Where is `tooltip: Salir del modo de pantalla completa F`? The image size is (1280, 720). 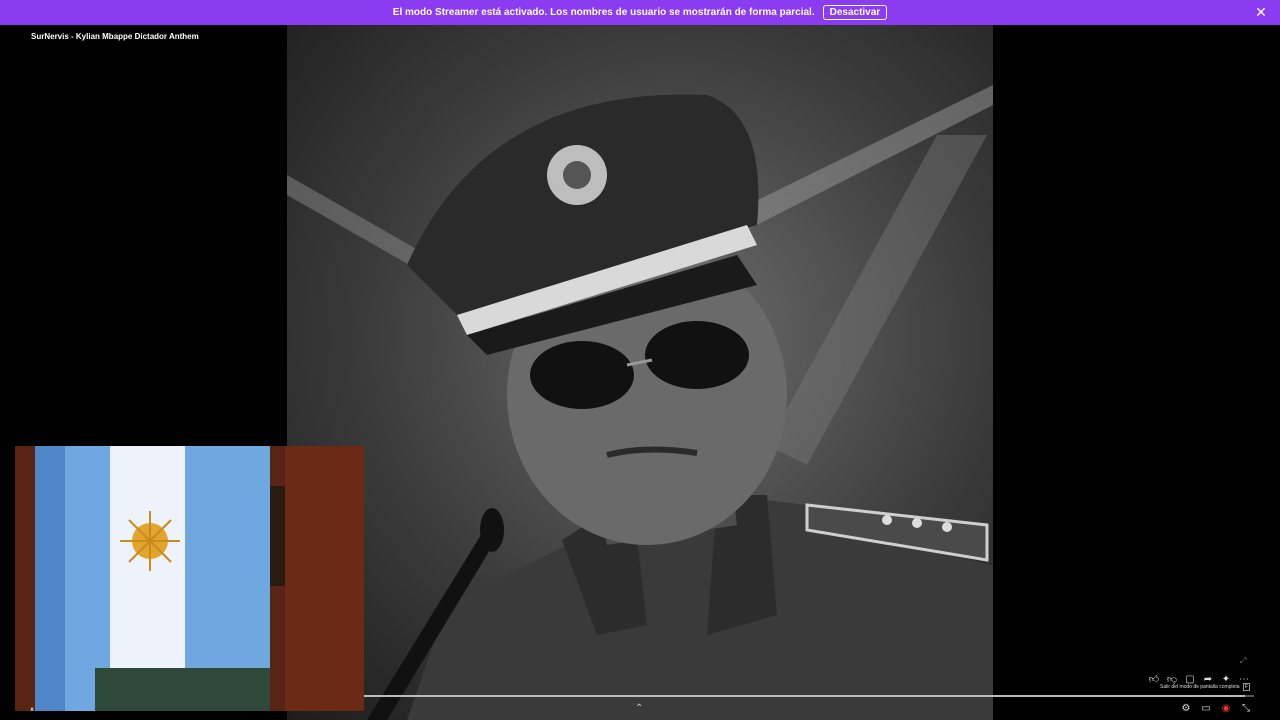 tooltip: Salir del modo de pantalla completa F is located at coordinates (1205, 687).